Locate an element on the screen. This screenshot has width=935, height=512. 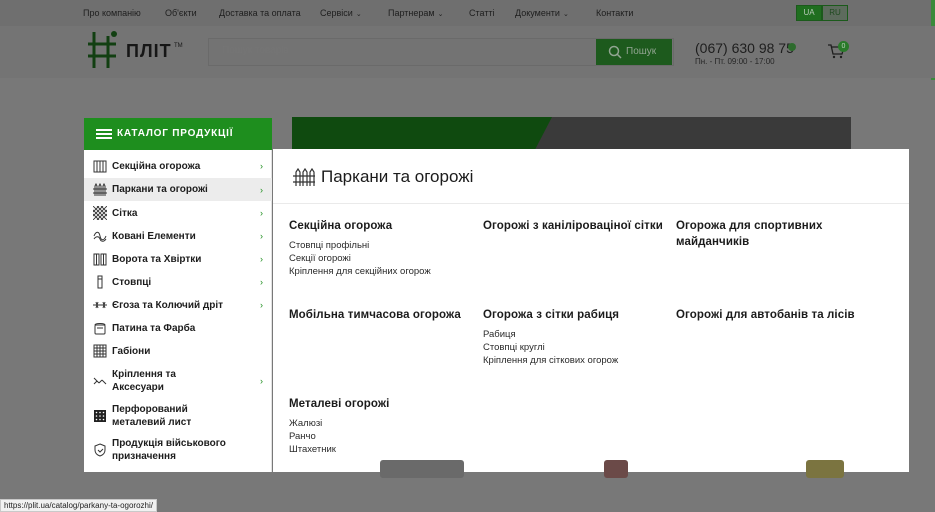
sidebar-item-barbed-wire: Єгоза та Колючий дріт › is located at coordinates (178, 305).